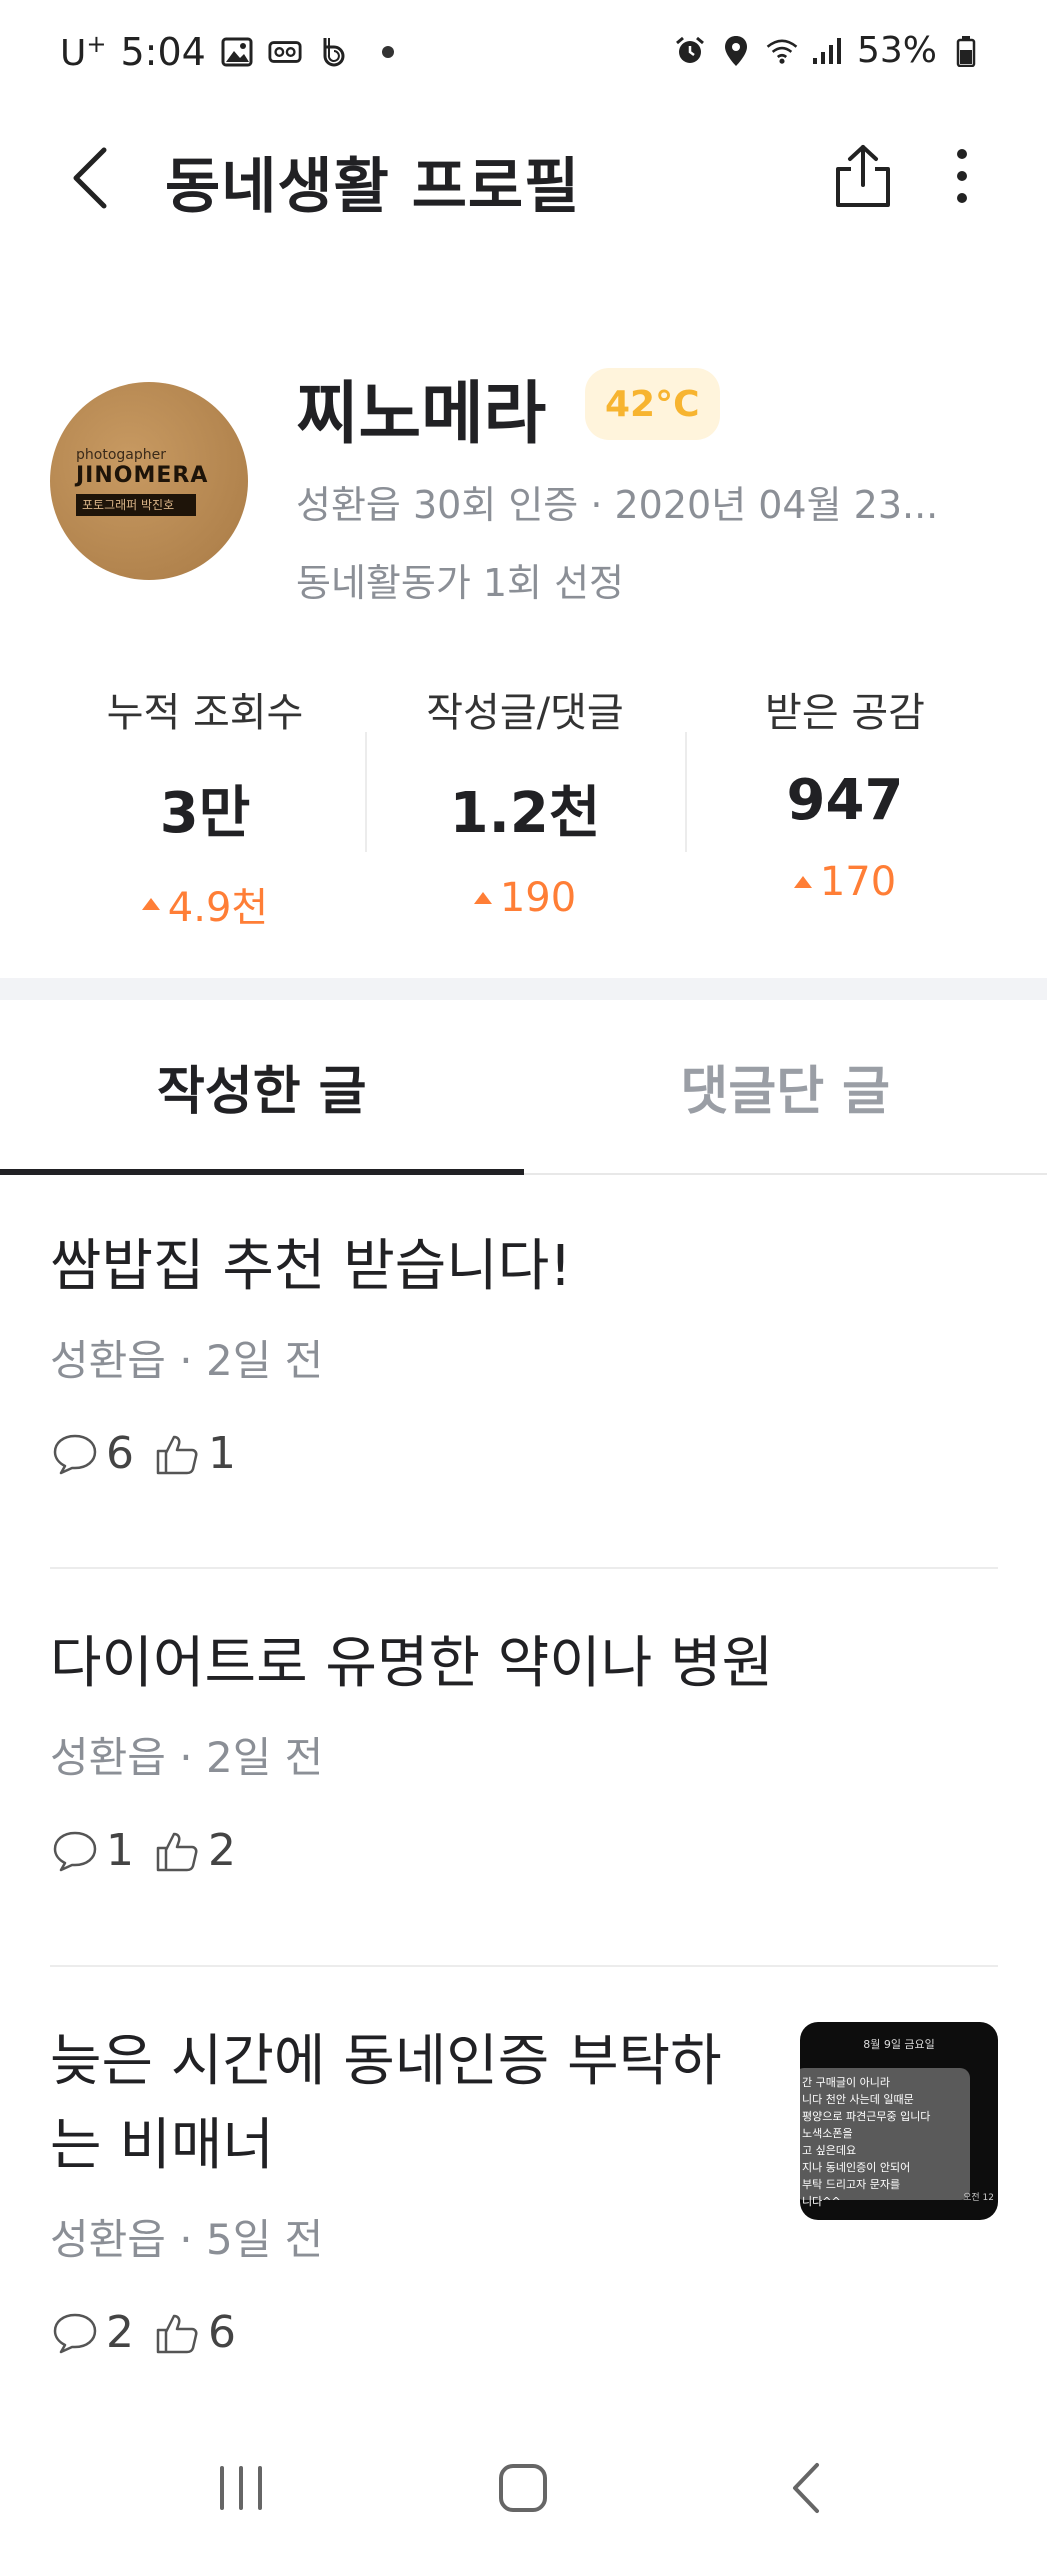 The image size is (1047, 2560). Describe the element at coordinates (222, 2332) in the screenshot. I see `like-count: 6` at that location.